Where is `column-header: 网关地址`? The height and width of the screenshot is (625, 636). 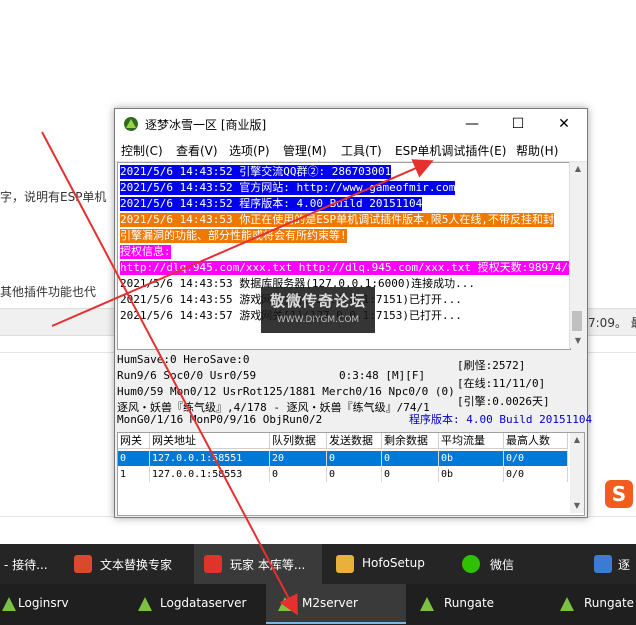 column-header: 网关地址 is located at coordinates (210, 441).